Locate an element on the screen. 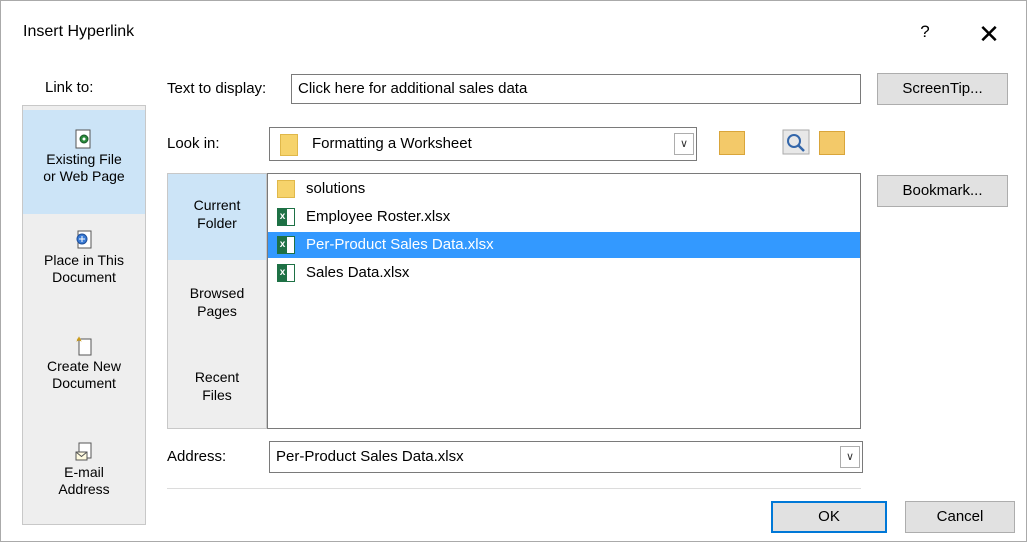  nav-recent-files: Recent Files is located at coordinates (217, 387).